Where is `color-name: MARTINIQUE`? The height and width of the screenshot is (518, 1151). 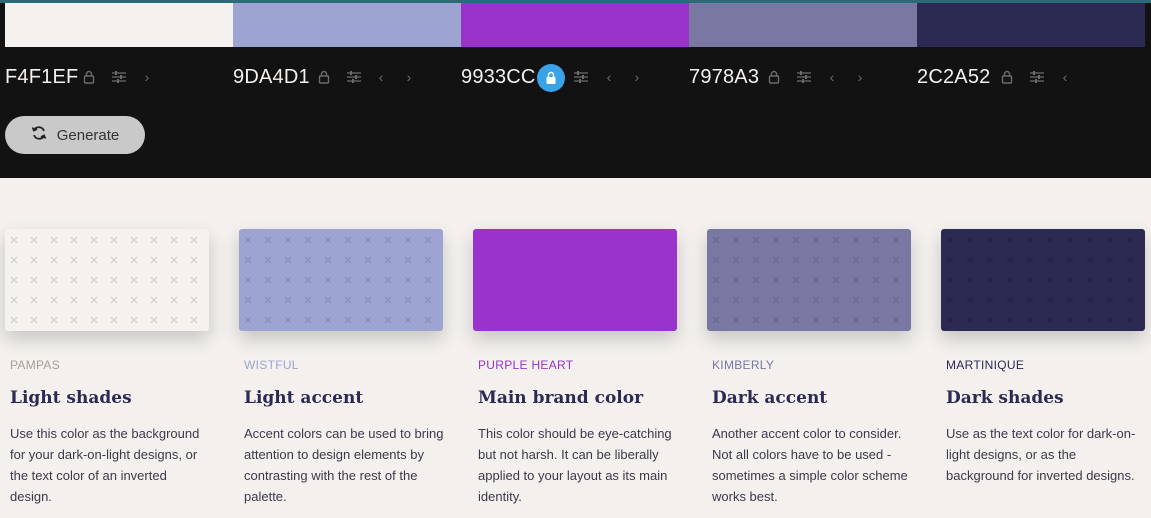
color-name: MARTINIQUE is located at coordinates (985, 365).